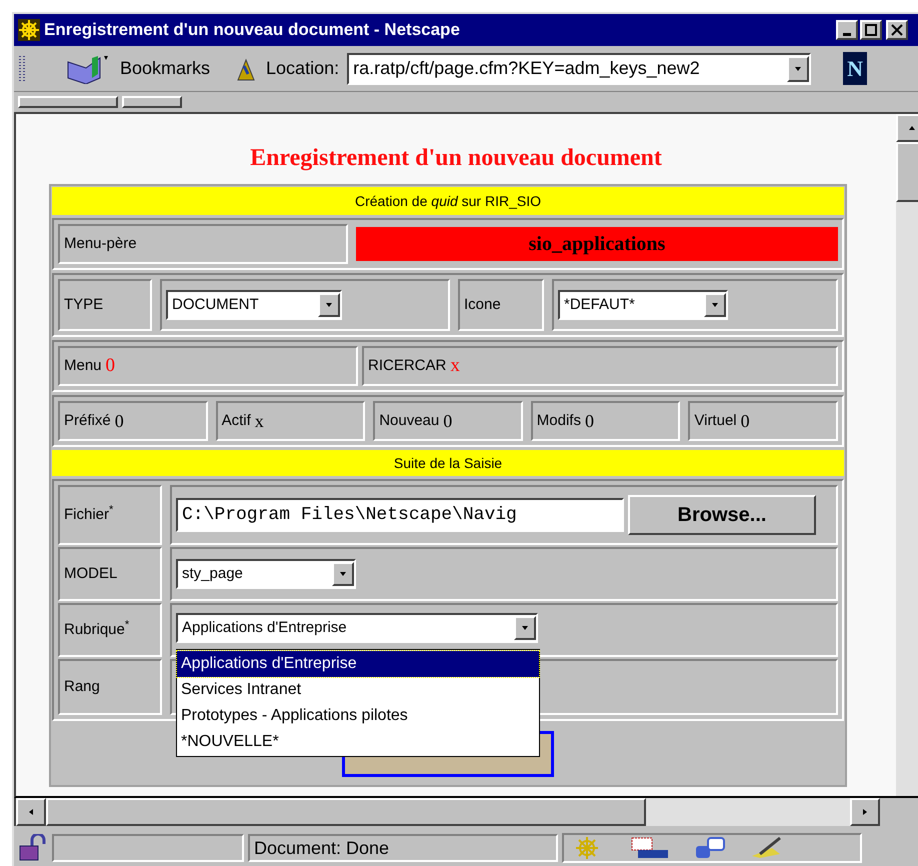 This screenshot has height=866, width=918. I want to click on type-select: DOCUMENT, so click(254, 305).